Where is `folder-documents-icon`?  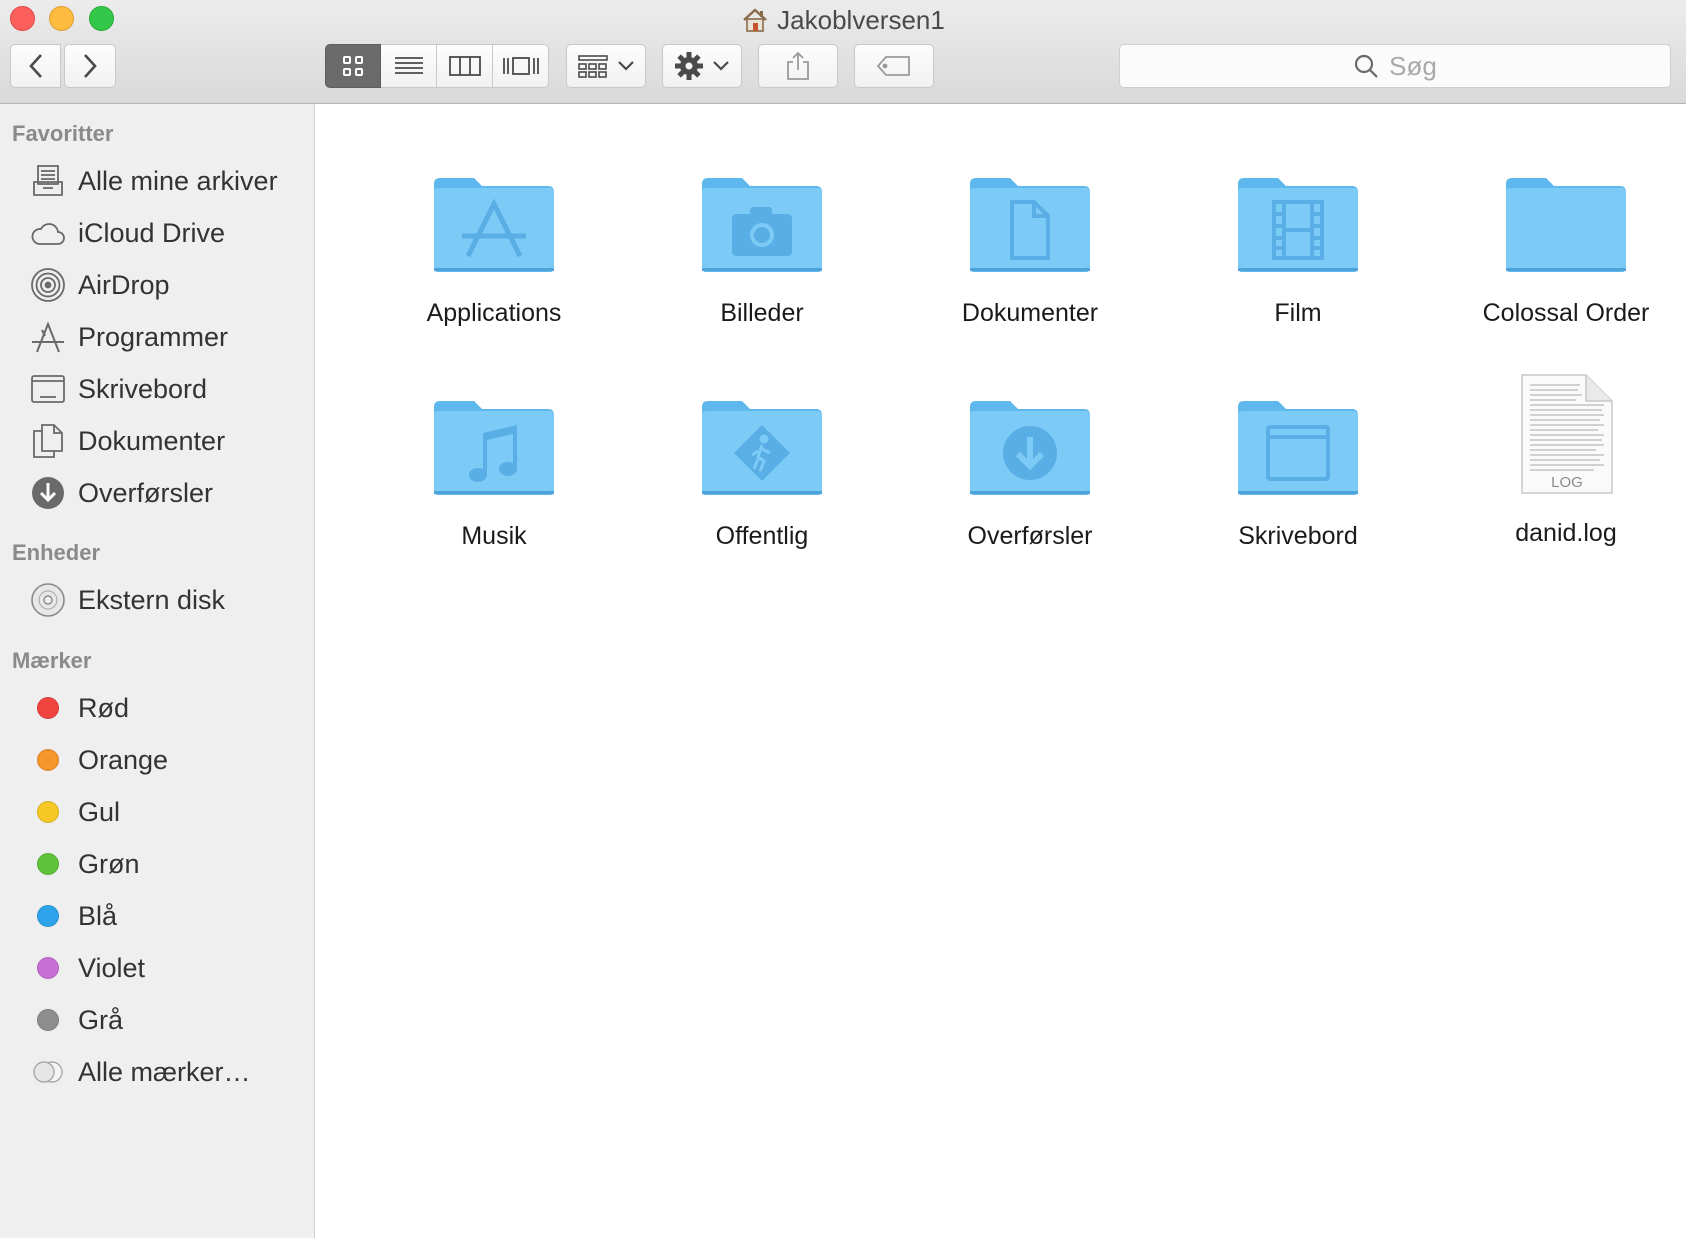
folder-documents-icon is located at coordinates (1030, 204).